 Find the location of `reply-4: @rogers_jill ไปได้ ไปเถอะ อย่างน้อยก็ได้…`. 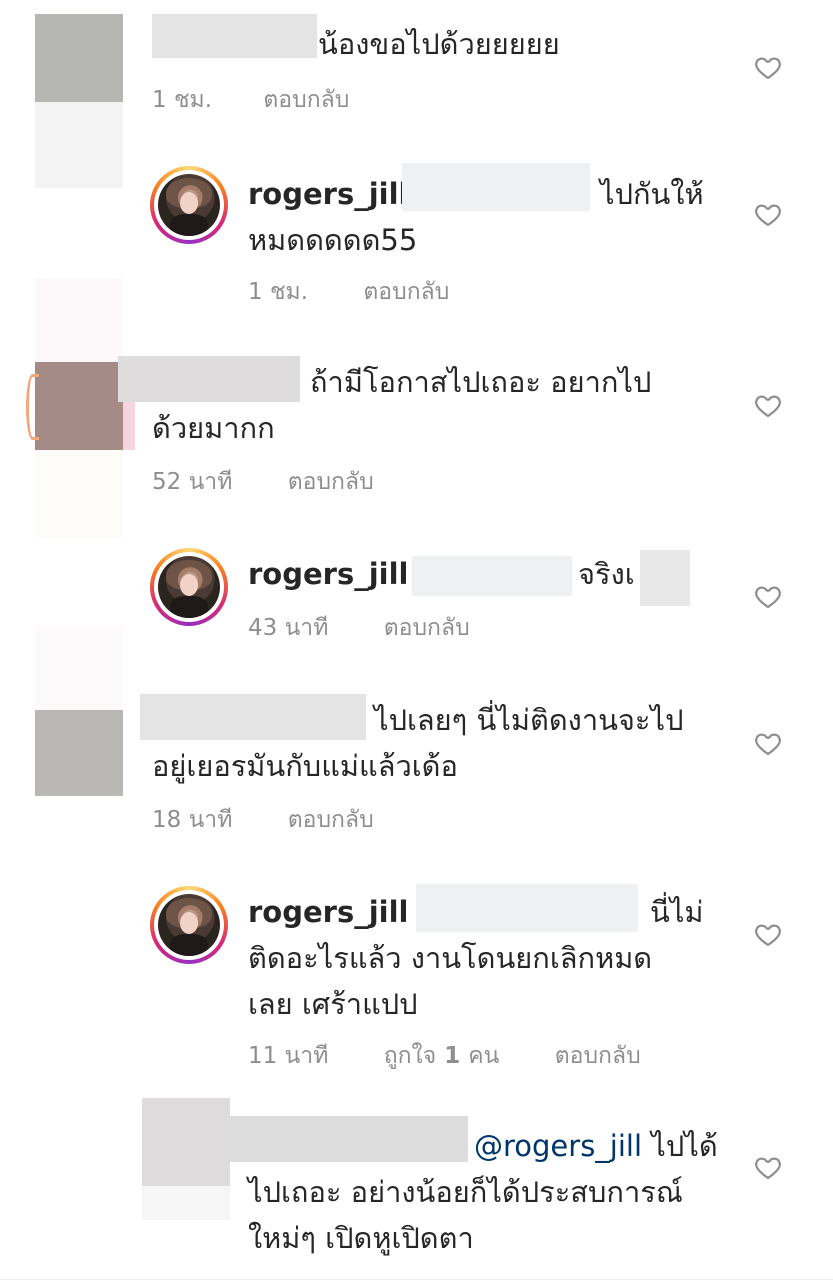

reply-4: @rogers_jill ไปได้ ไปเถอะ อย่างน้อยก็ได้… is located at coordinates (416, 1185).